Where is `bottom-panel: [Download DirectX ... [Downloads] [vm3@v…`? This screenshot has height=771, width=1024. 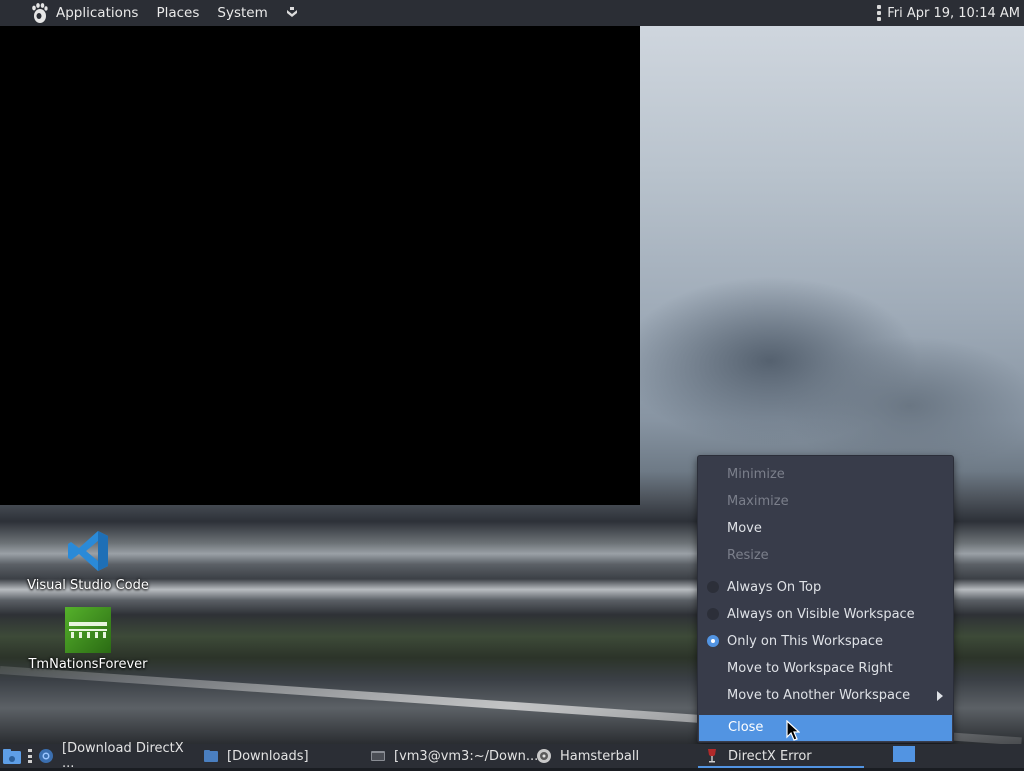
bottom-panel: [Download DirectX ... [Downloads] [vm3@v… is located at coordinates (512, 756).